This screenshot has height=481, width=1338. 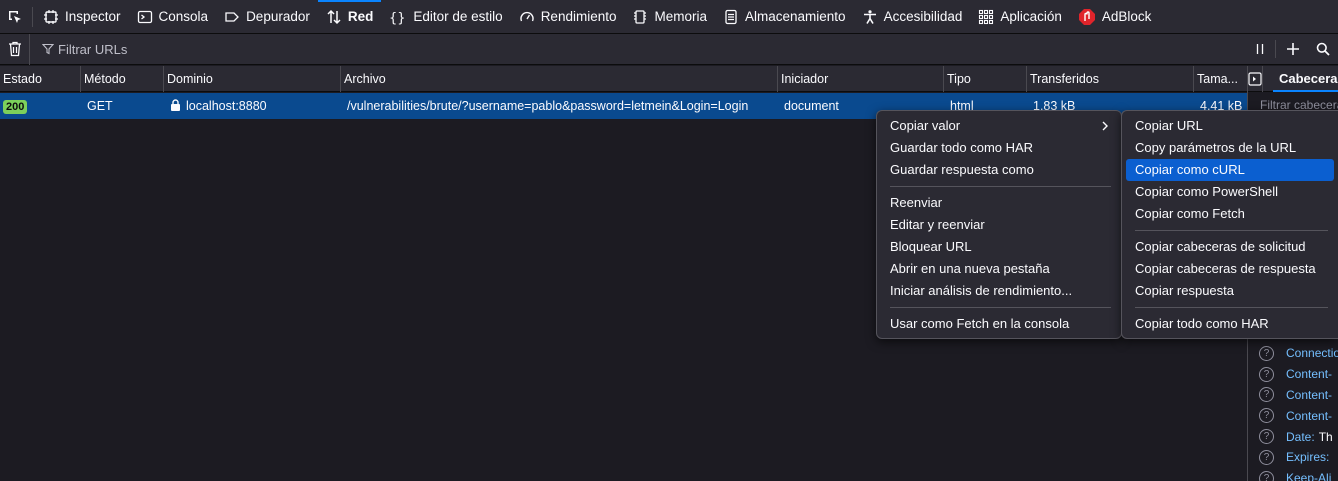 I want to click on header-row: ? Expires:, so click(x=1293, y=457).